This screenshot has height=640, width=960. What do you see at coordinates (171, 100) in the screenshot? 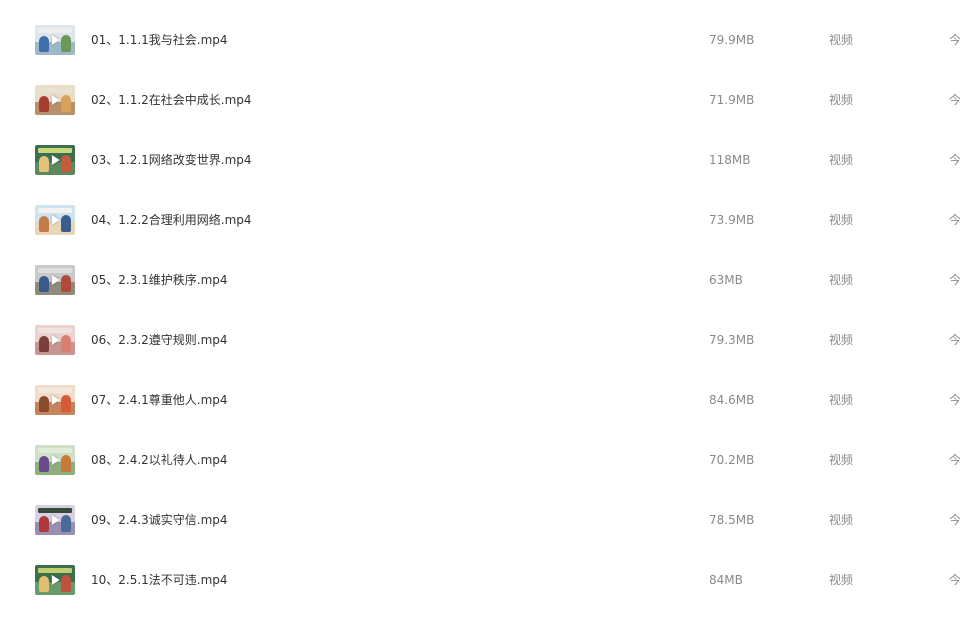
I see `file-name: 02、1.1.2在社会中成长.mp4` at bounding box center [171, 100].